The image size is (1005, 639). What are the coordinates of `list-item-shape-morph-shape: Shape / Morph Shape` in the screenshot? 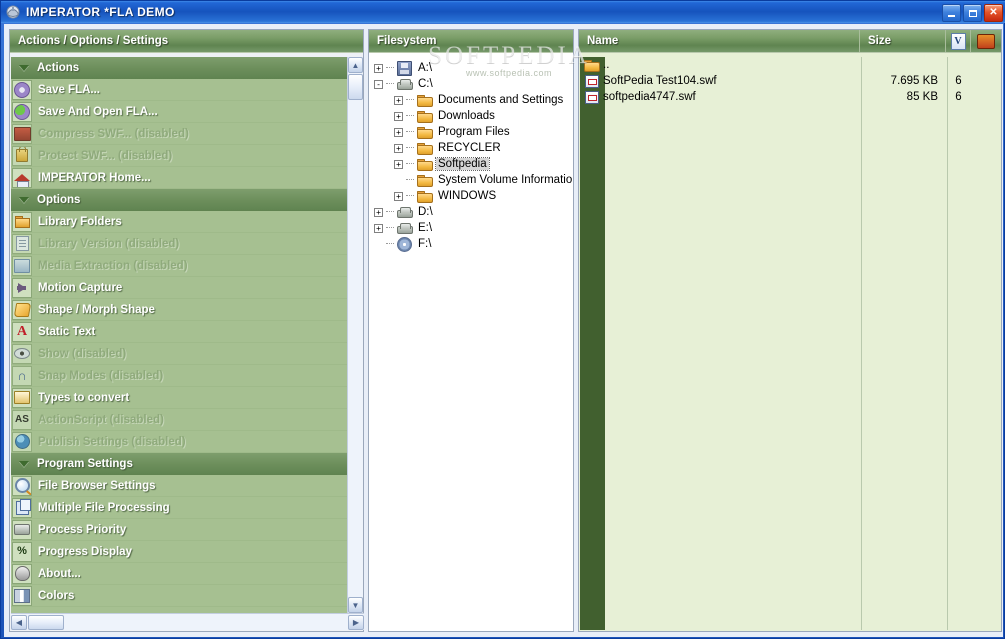 It's located at (180, 310).